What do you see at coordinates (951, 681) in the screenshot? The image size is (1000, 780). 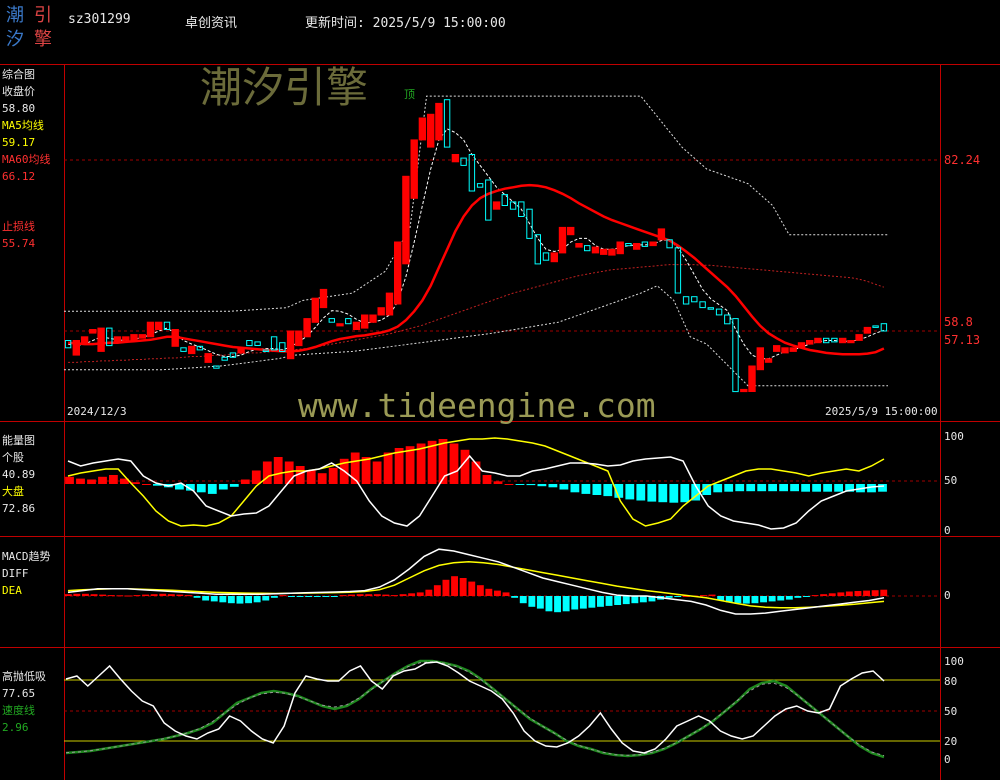 I see `highlow-tick-80: 80` at bounding box center [951, 681].